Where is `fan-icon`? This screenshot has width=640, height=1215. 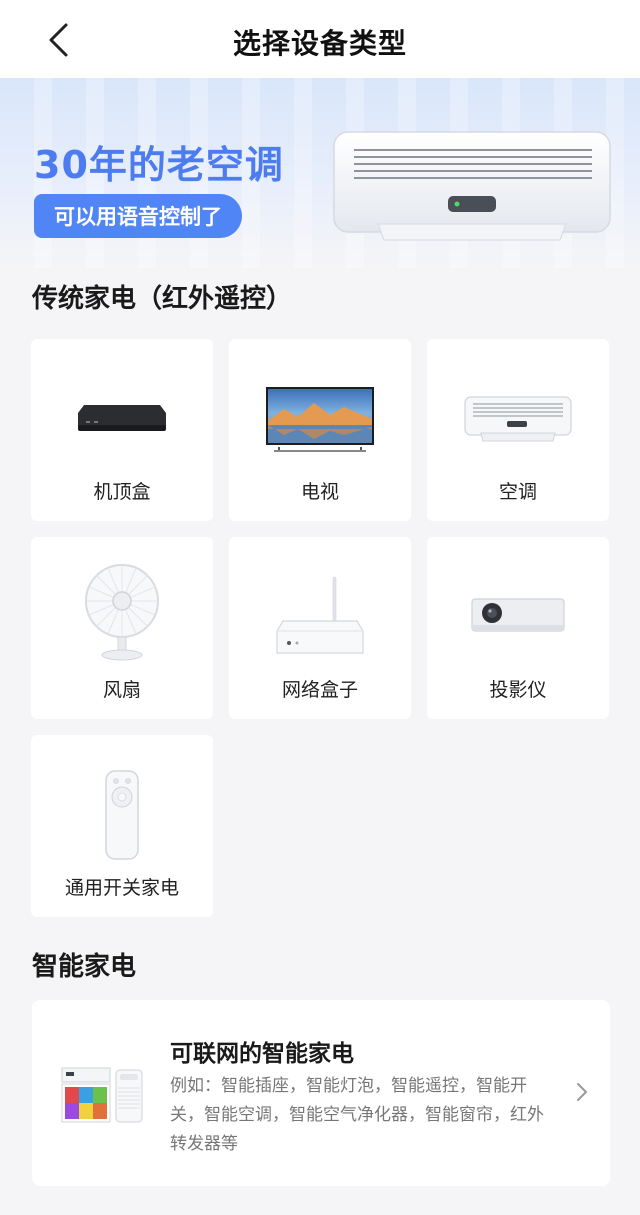 fan-icon is located at coordinates (122, 612).